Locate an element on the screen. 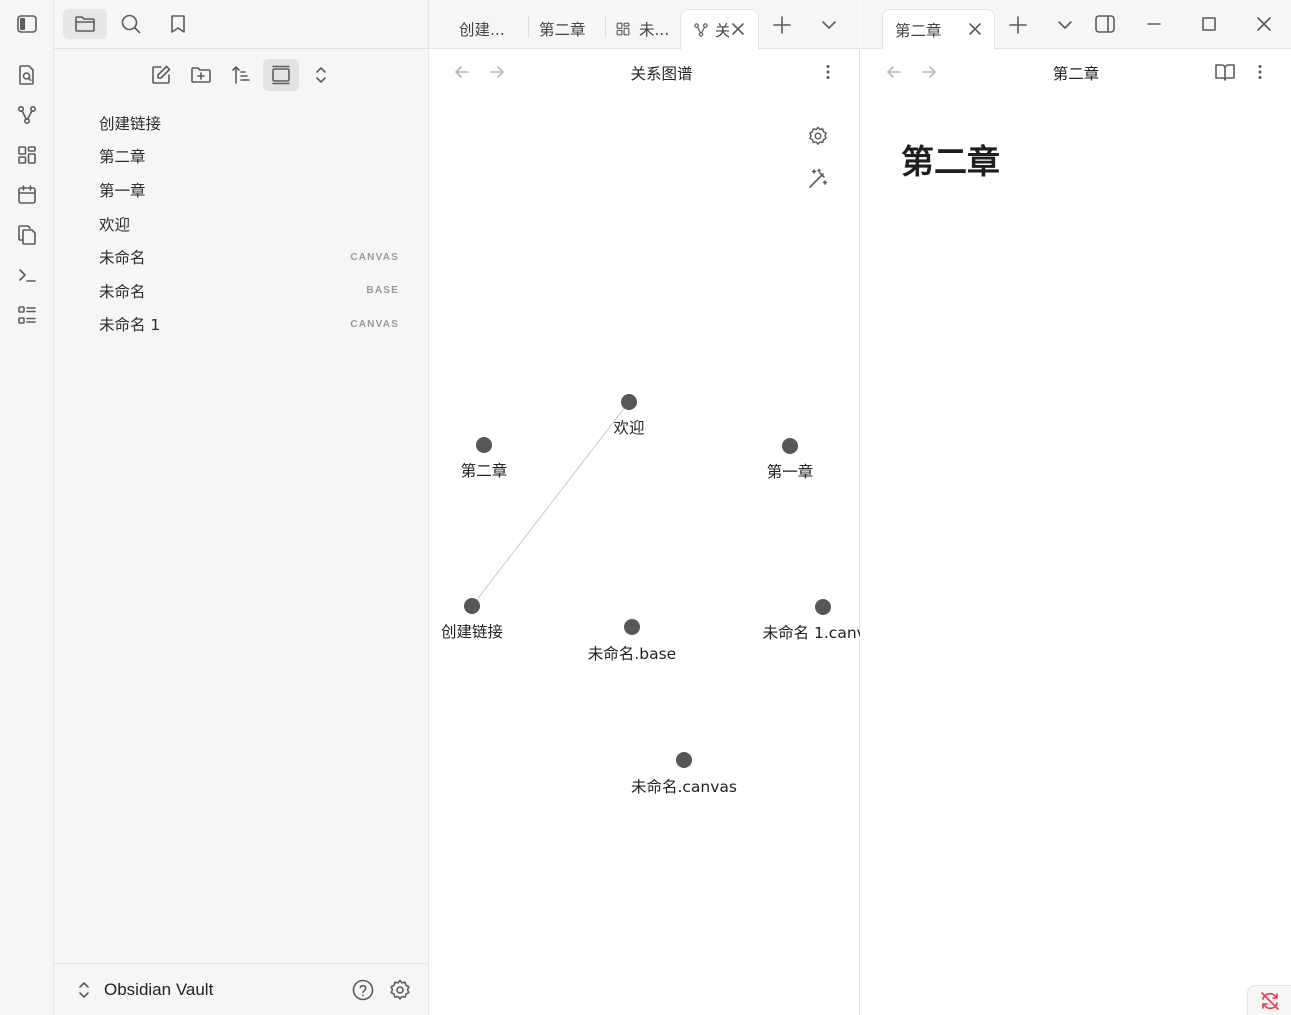 The width and height of the screenshot is (1291, 1015). command-palette-button is located at coordinates (27, 275).